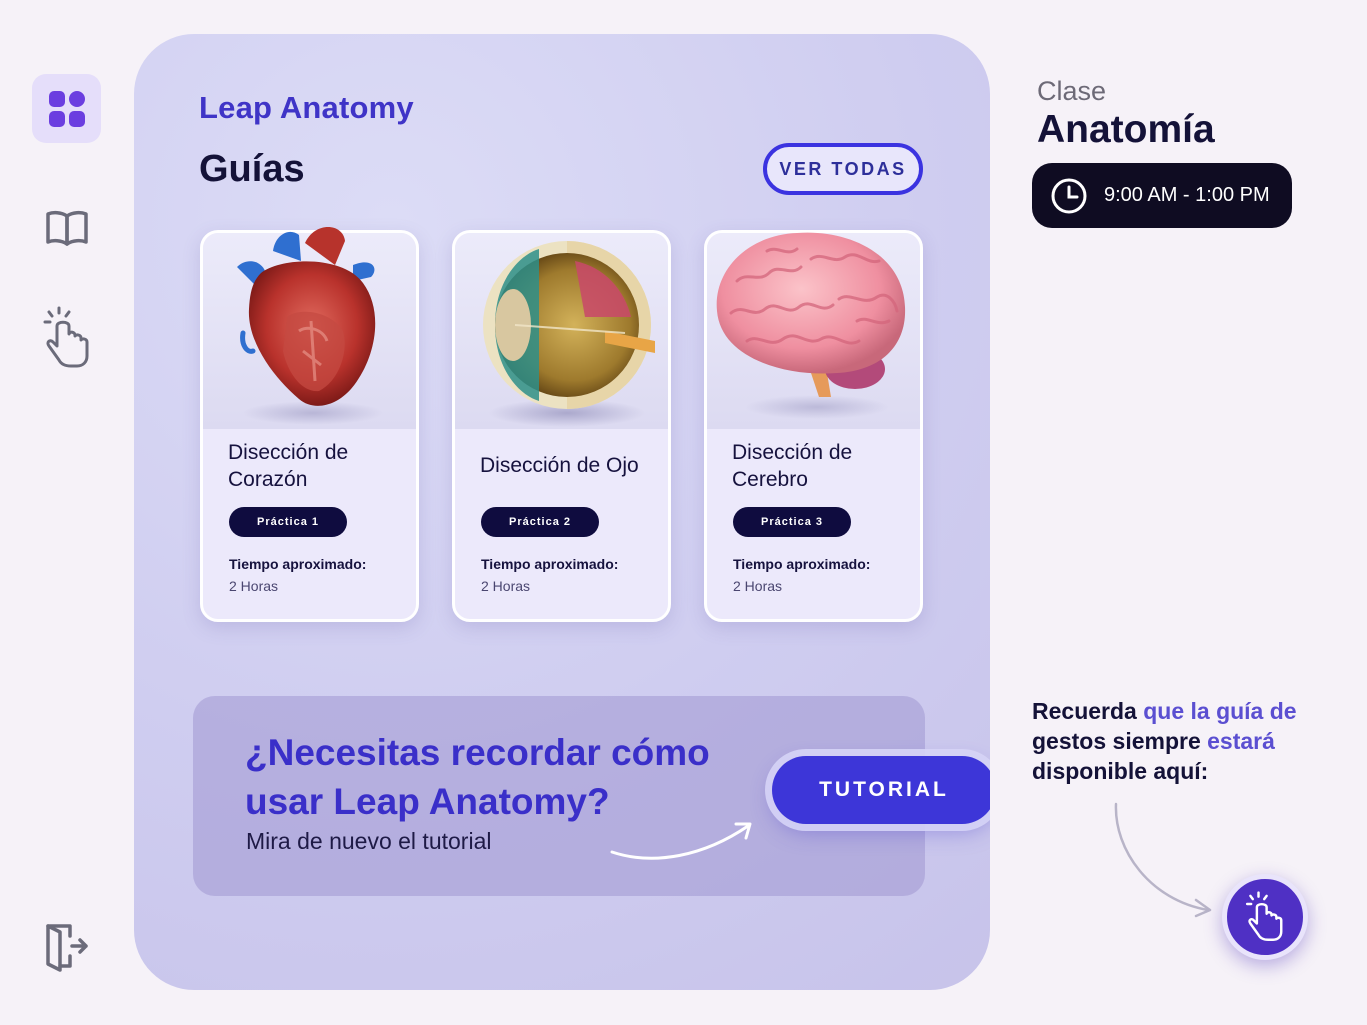  Describe the element at coordinates (1163, 860) in the screenshot. I see `pointer-arrow-icon` at that location.